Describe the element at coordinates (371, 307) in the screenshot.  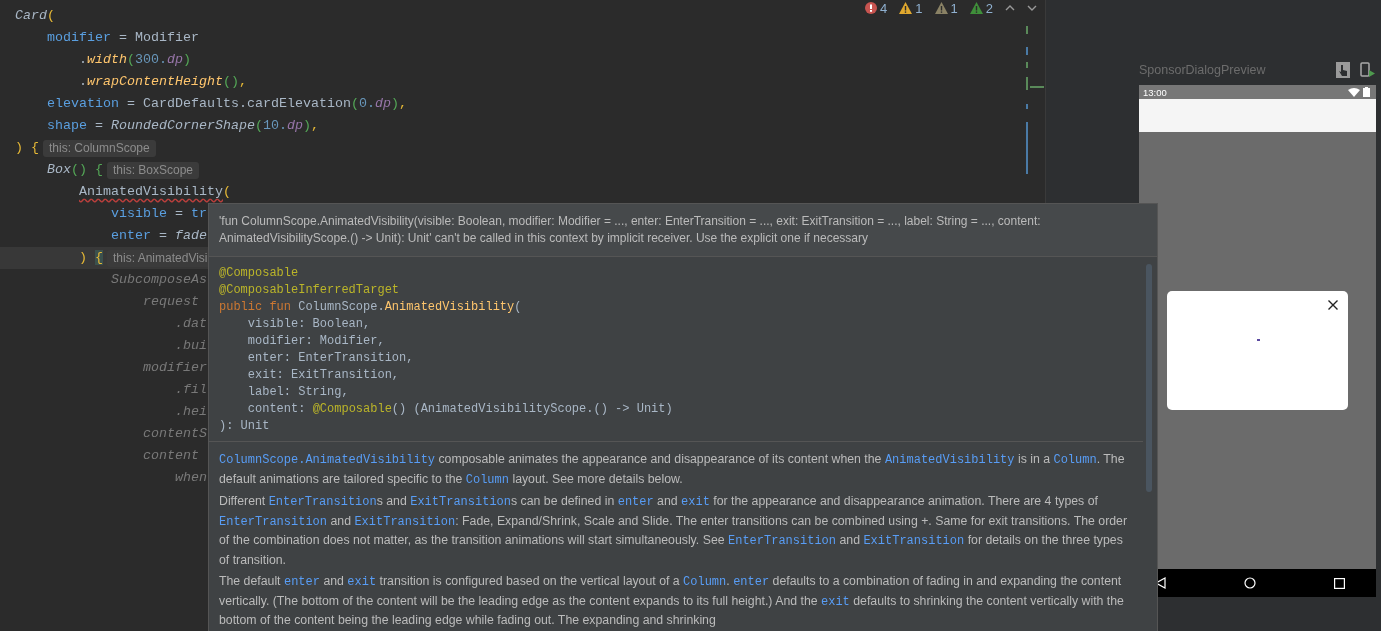
I see `signature-line: public fun ColumnScope.AnimatedVisibility(` at that location.